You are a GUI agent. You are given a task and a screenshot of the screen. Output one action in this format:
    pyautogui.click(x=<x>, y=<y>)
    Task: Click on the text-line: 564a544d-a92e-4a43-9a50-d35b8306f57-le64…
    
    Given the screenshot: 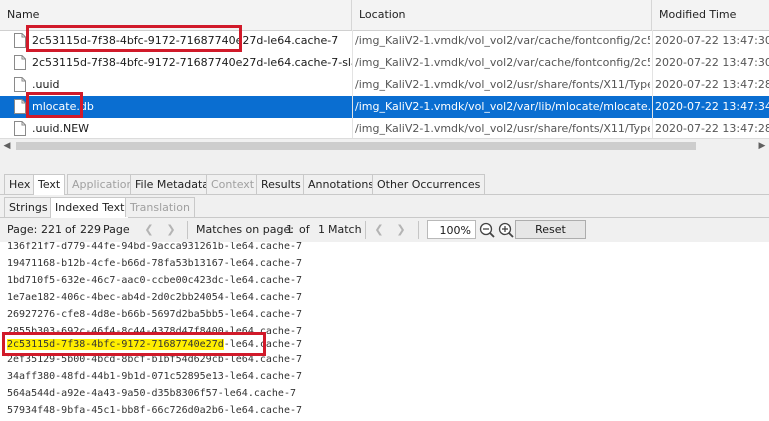 What is the action you would take?
    pyautogui.click(x=151, y=393)
    